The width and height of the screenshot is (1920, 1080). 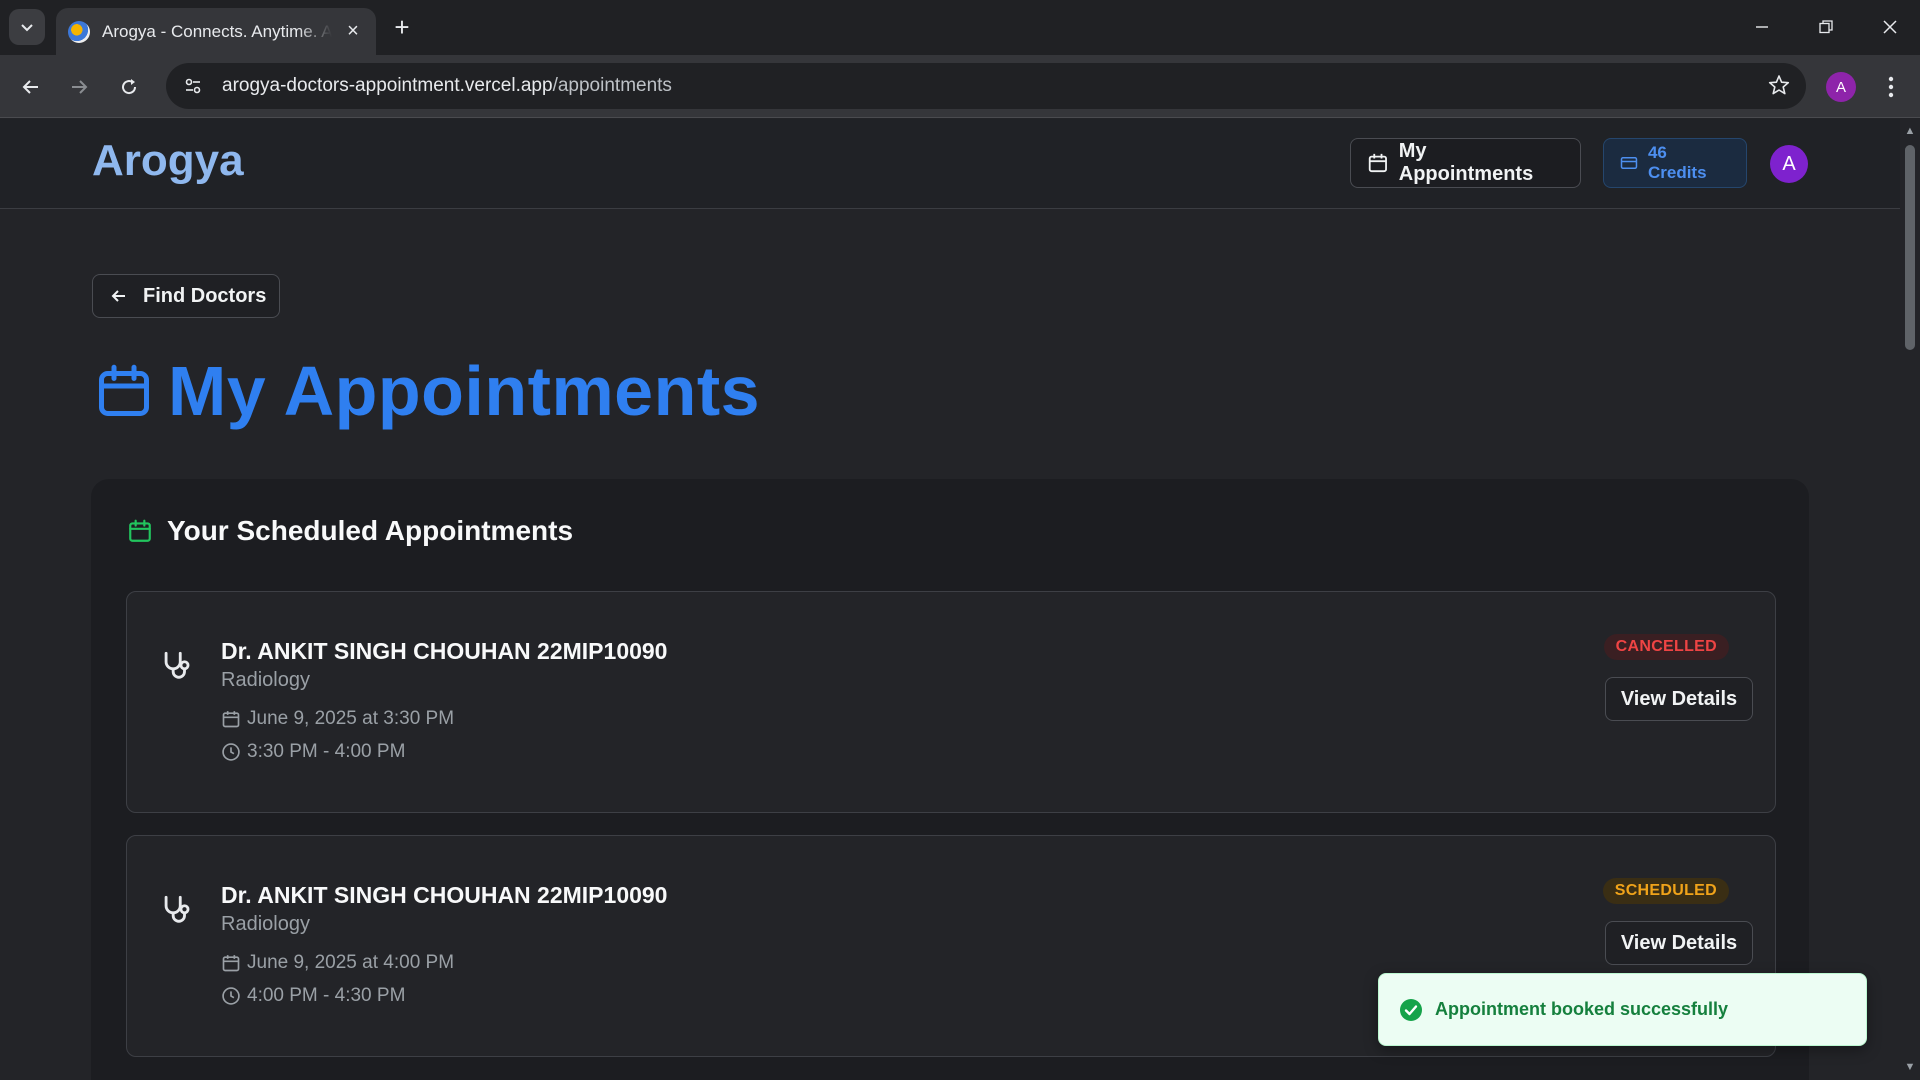 I want to click on back-nav-button, so click(x=31, y=87).